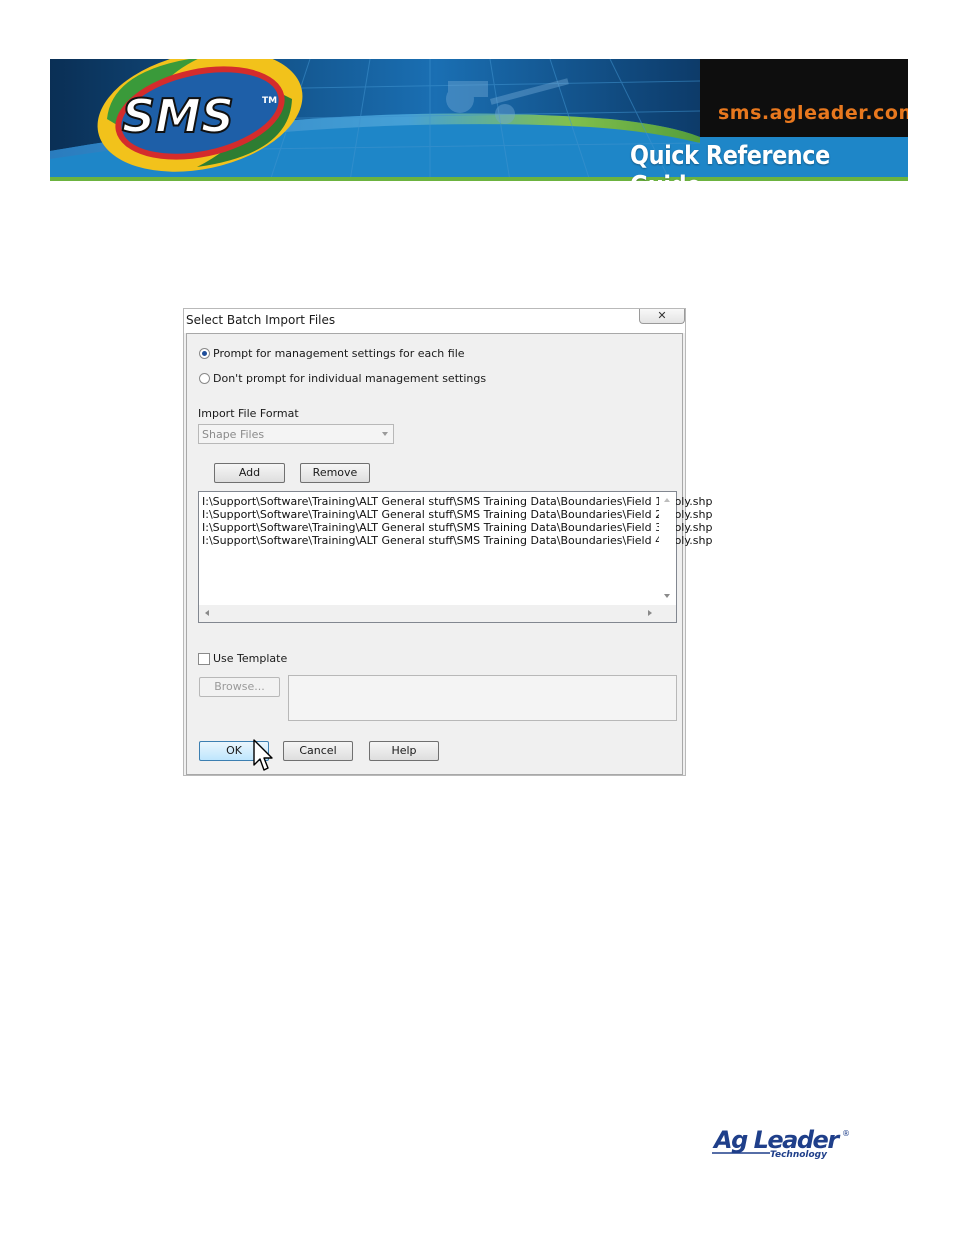 The width and height of the screenshot is (954, 1235). What do you see at coordinates (730, 161) in the screenshot?
I see `guide-title: Quick Reference Guide` at bounding box center [730, 161].